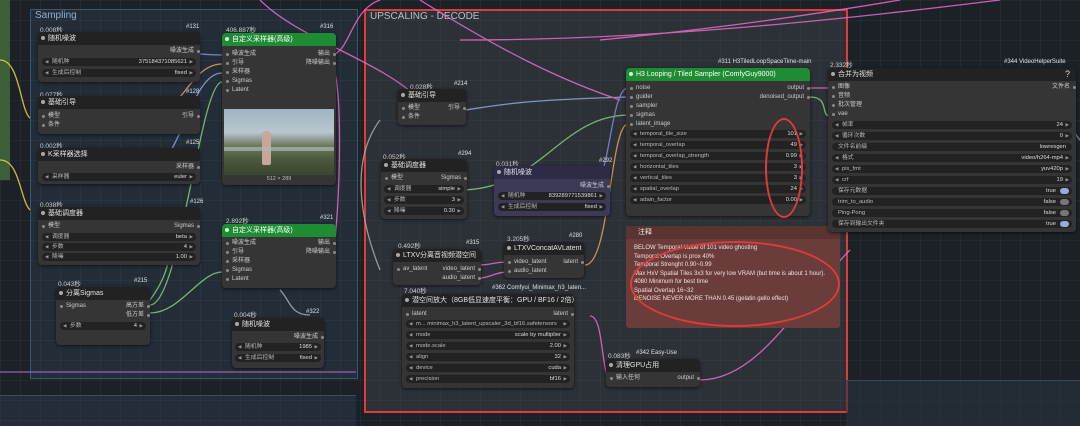 Image resolution: width=1080 pixels, height=426 pixels. Describe the element at coordinates (643, 106) in the screenshot. I see `node-311-in-sampler: sampler` at that location.